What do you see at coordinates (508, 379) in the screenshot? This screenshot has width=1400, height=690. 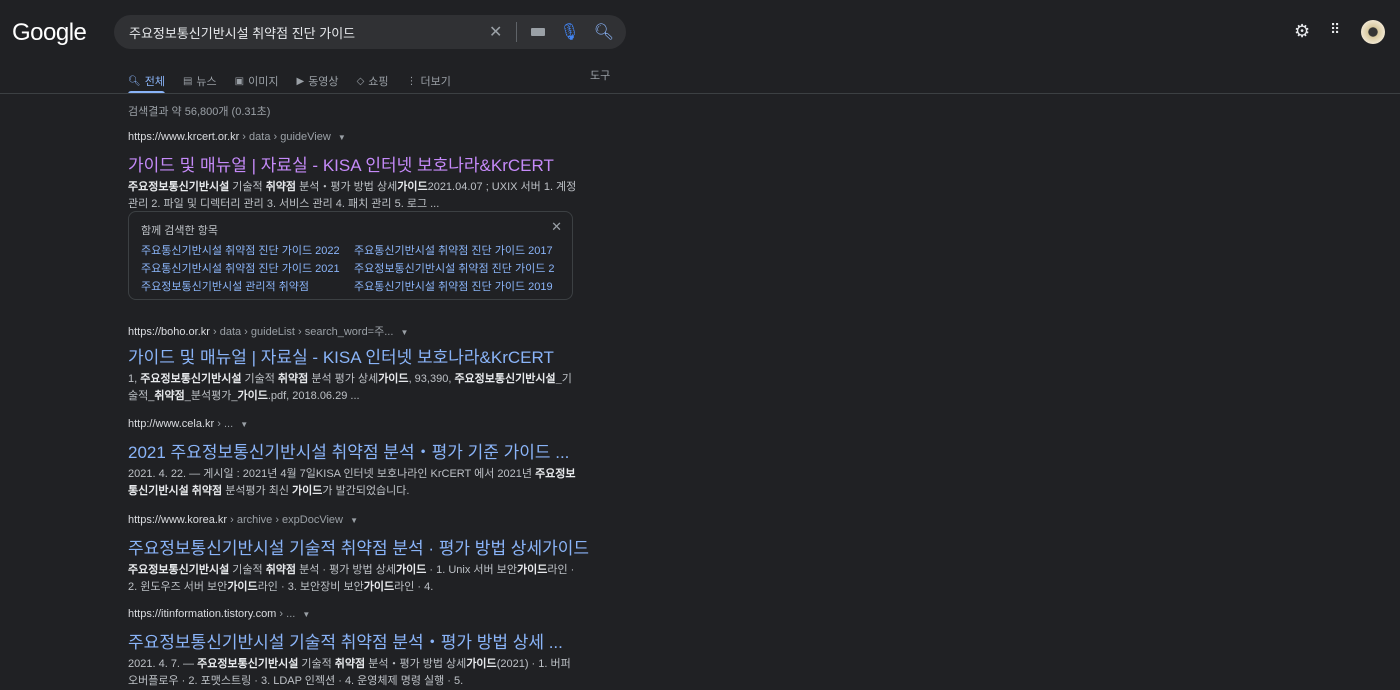 I see `snippet-text: 주요정보통신기반시설_` at bounding box center [508, 379].